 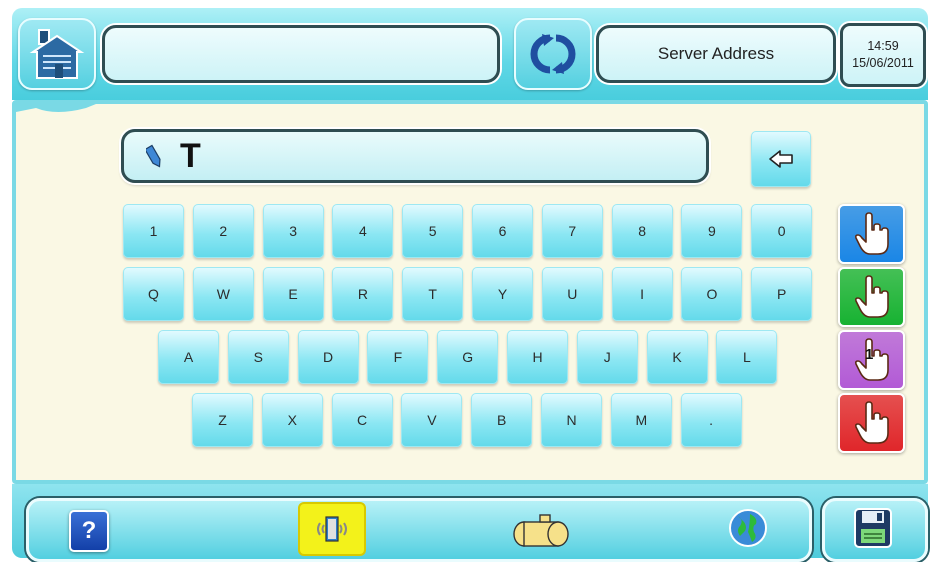 I want to click on tank-icon, so click(x=541, y=530).